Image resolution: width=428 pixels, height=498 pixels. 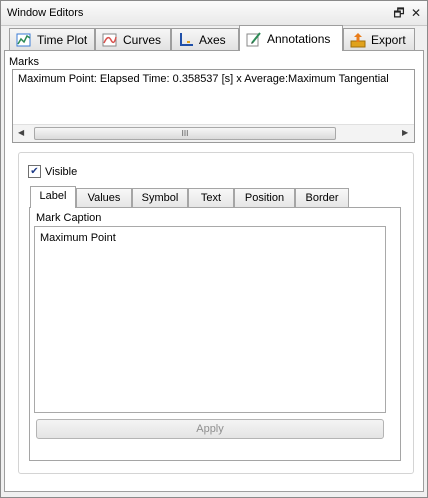 I want to click on restore-window-icon: 🗗, so click(x=399, y=13).